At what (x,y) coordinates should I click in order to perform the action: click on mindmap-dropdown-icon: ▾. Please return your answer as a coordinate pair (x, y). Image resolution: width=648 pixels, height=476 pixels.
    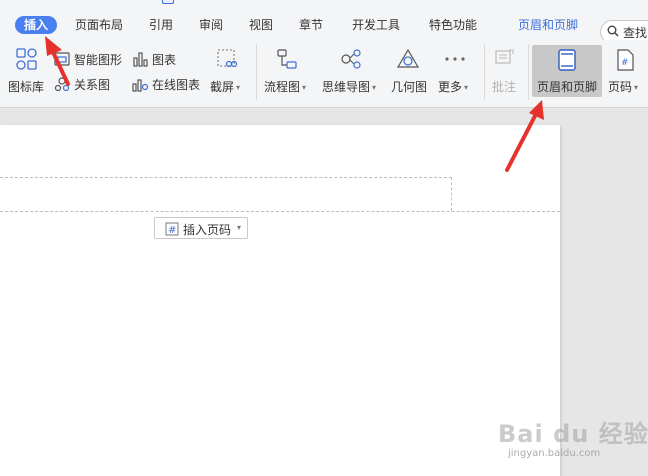
    Looking at the image, I should click on (374, 87).